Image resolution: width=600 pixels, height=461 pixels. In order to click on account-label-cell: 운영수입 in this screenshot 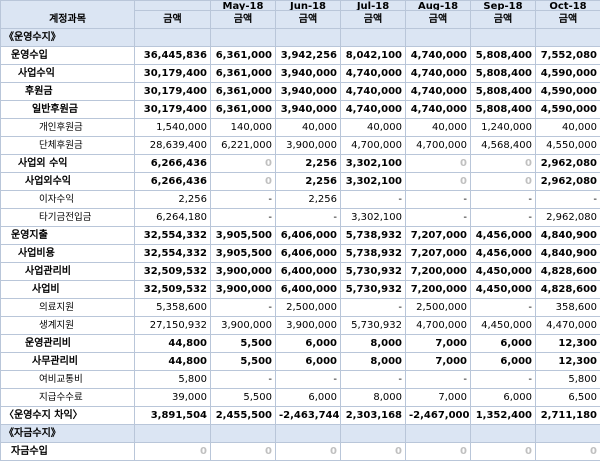, I will do `click(68, 56)`.